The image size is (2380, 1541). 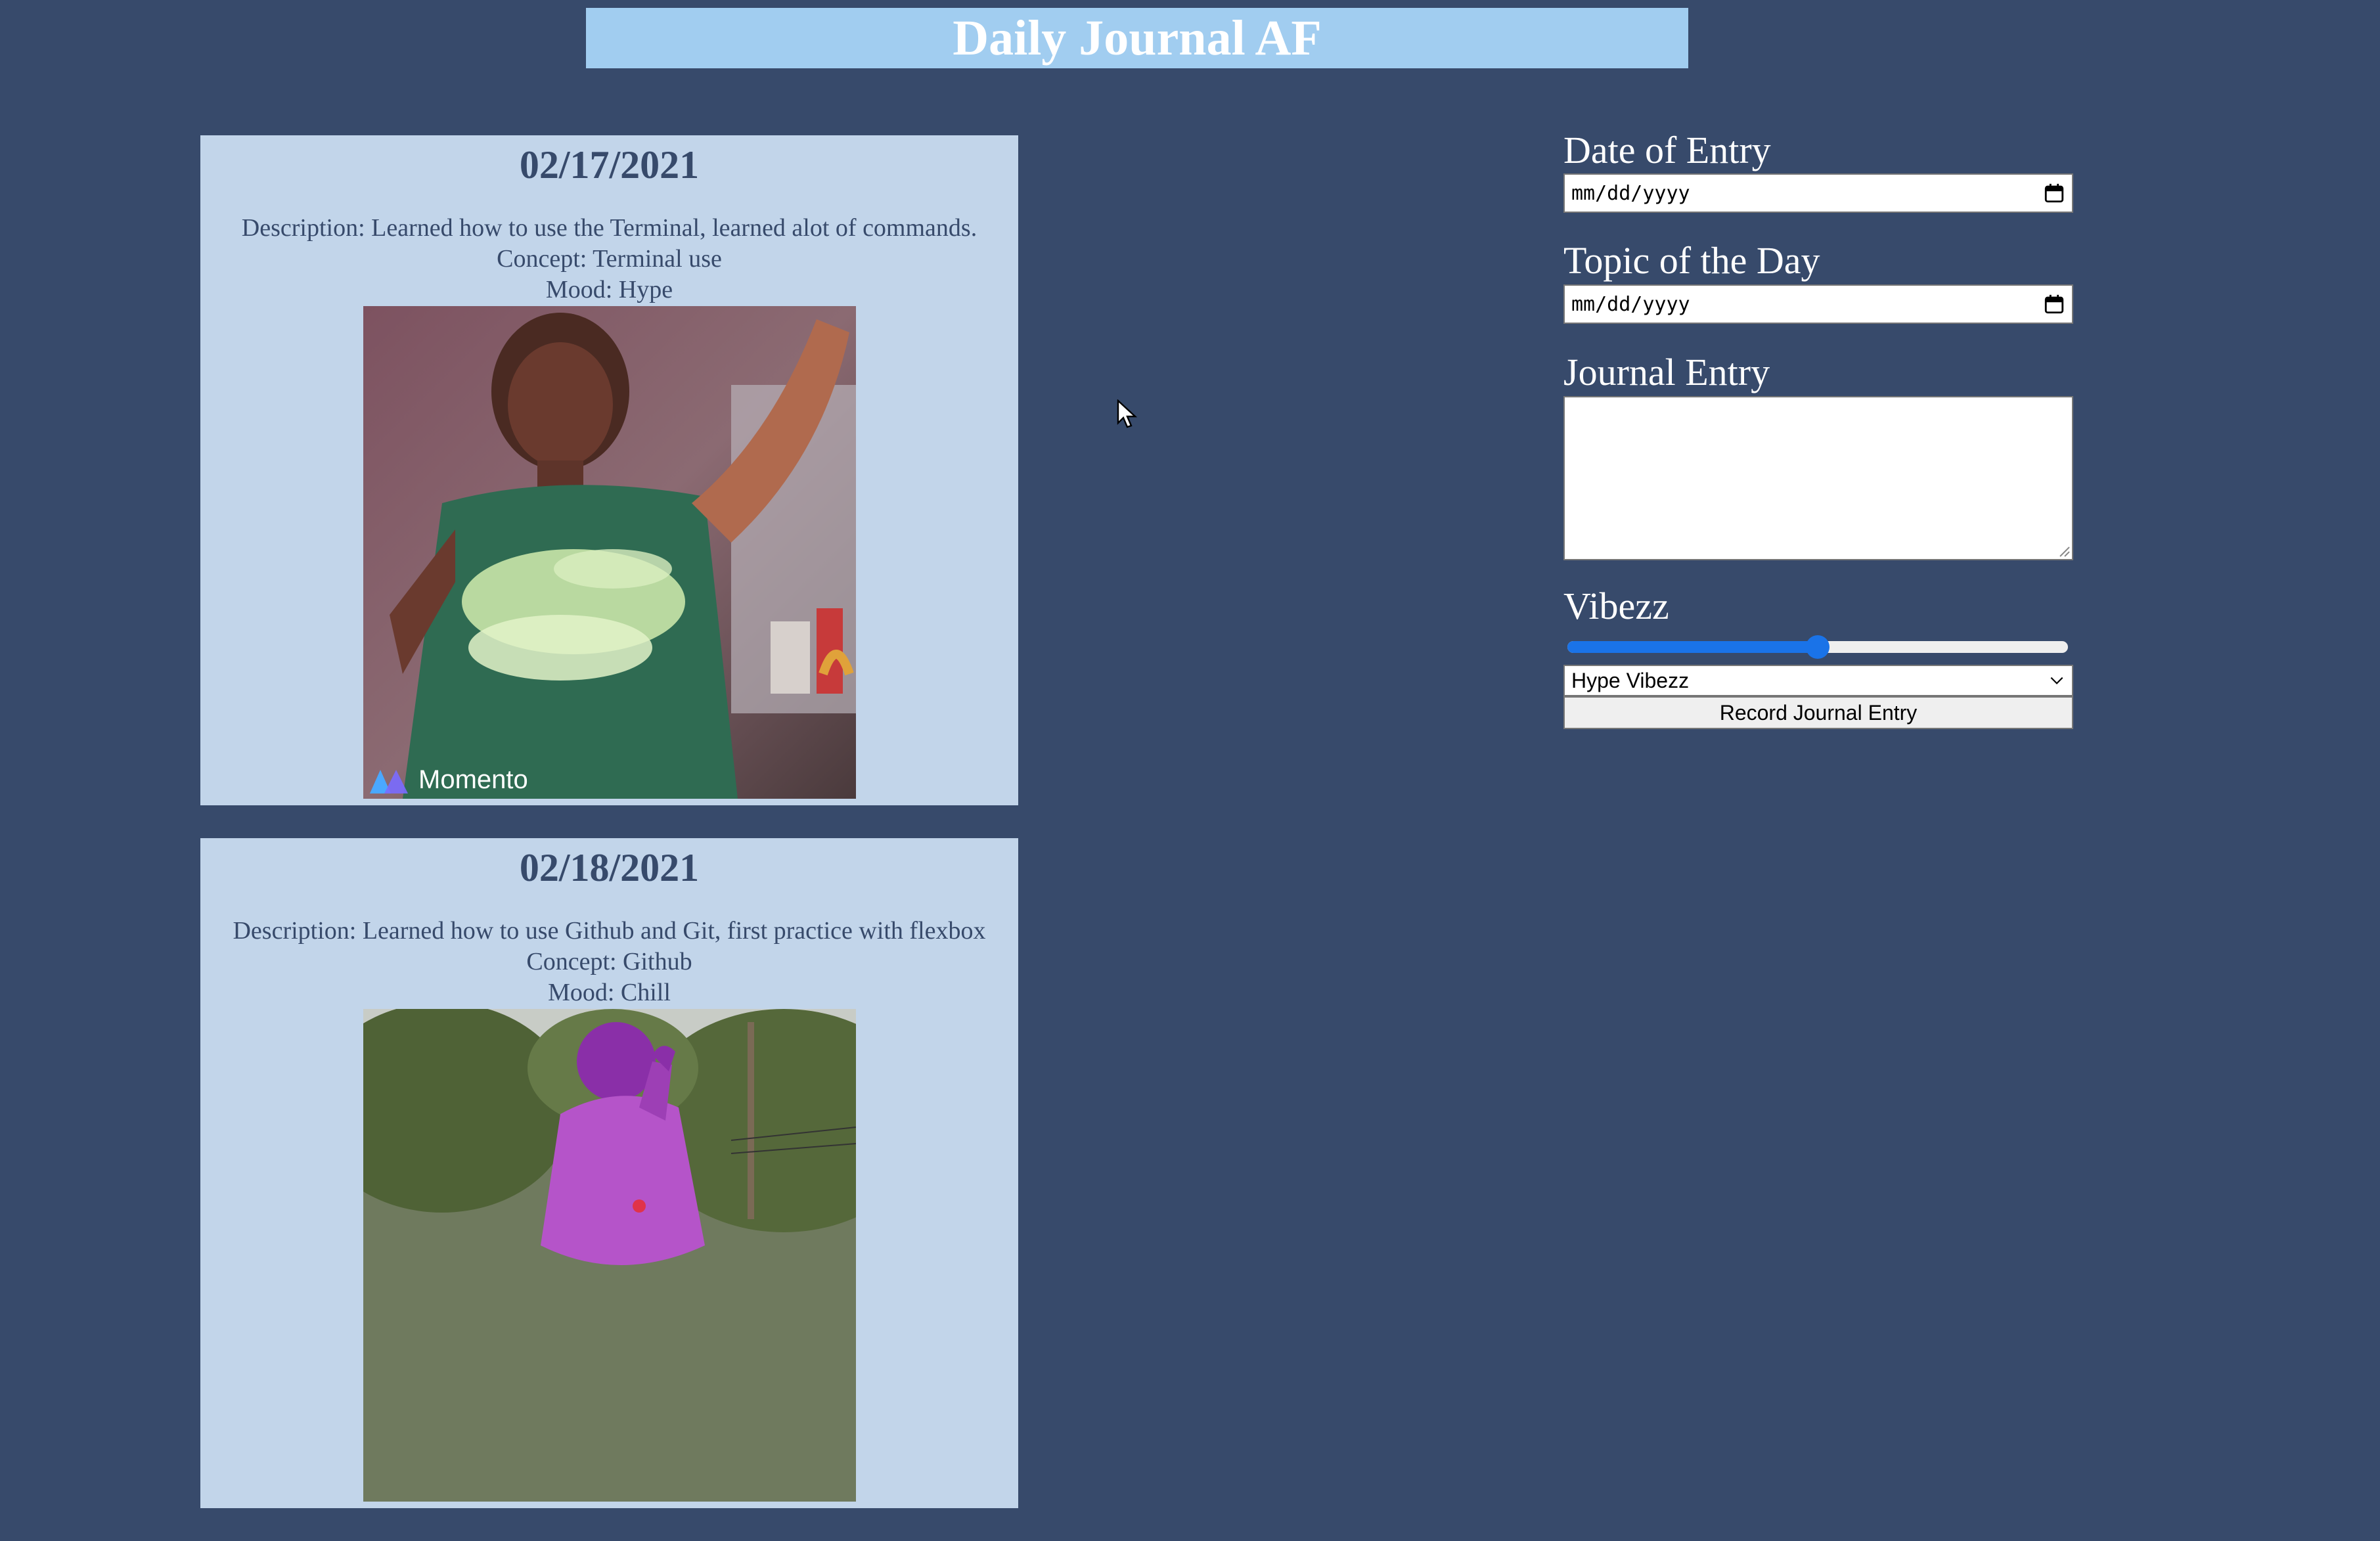 I want to click on entry-mood: Mood: Chill, so click(x=609, y=992).